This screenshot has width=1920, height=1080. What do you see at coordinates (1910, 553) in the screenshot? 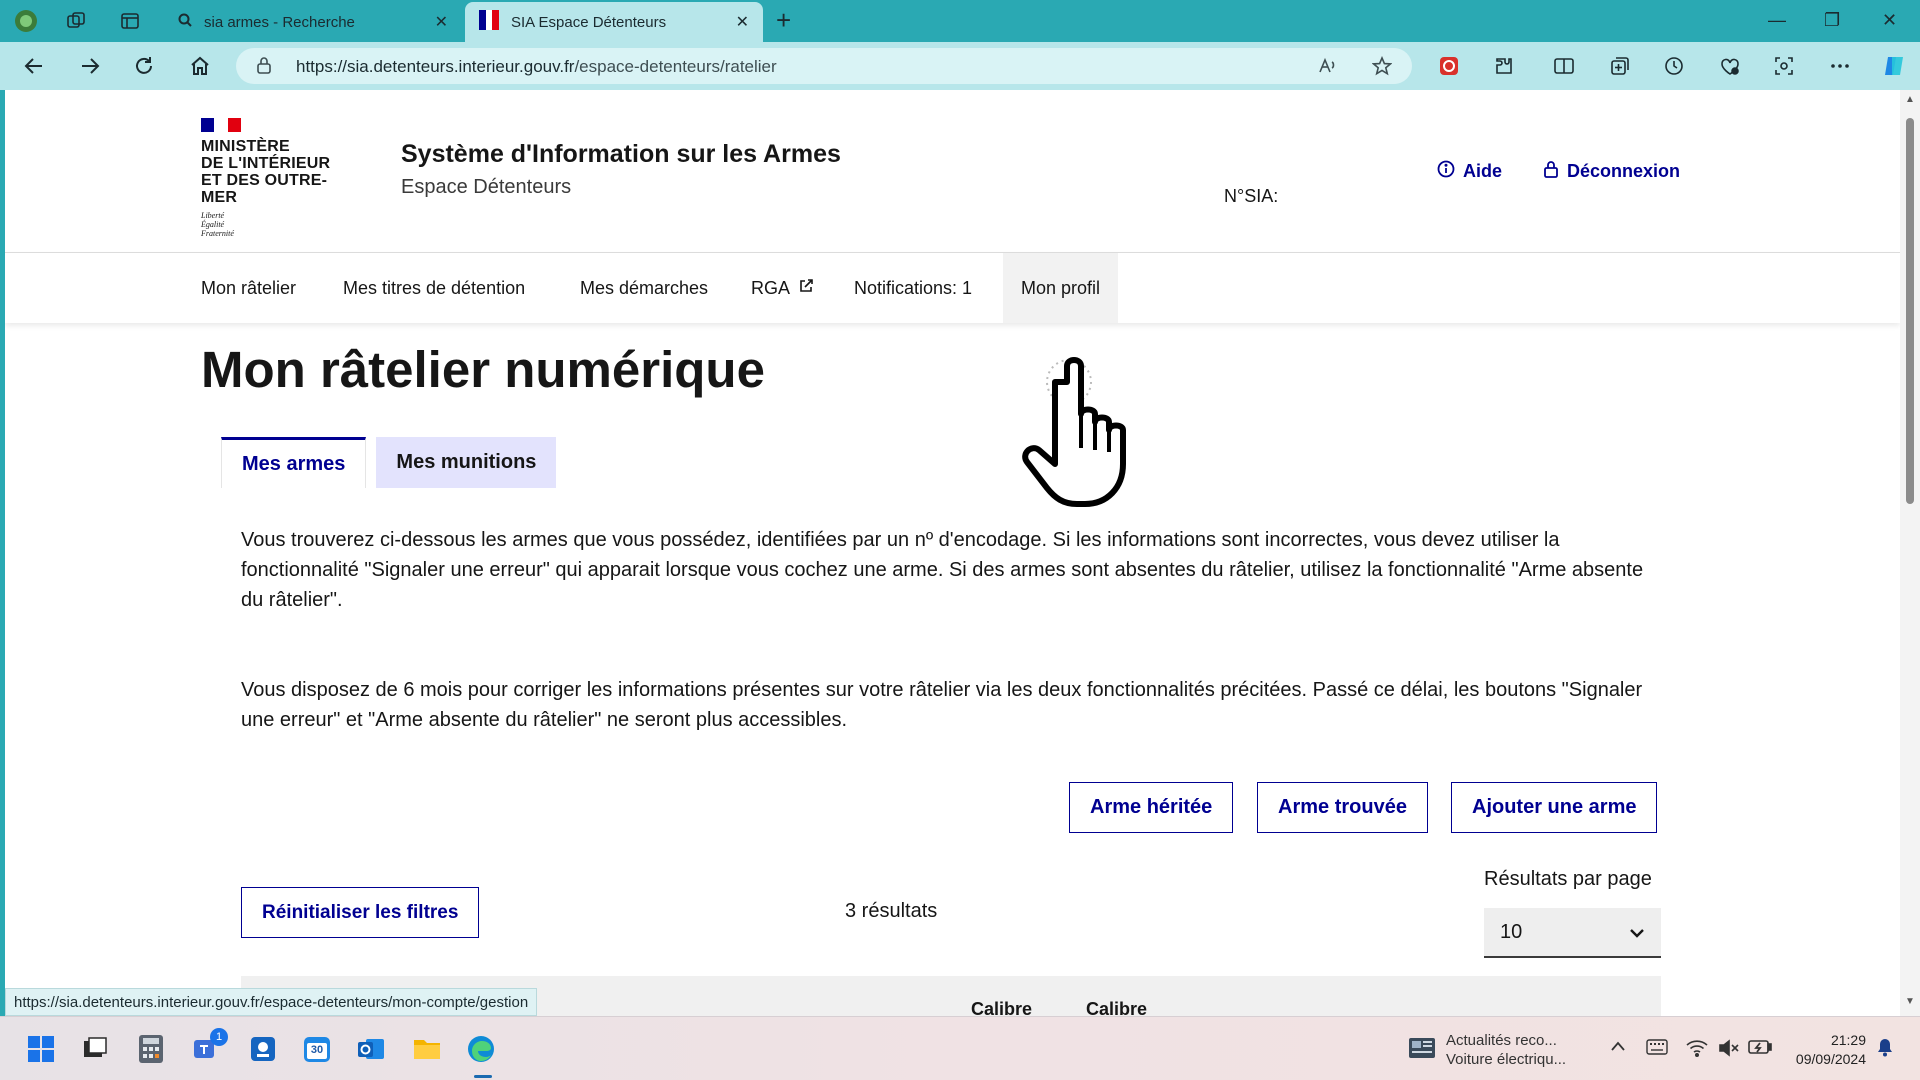
I see `page-scrollbar: ▲ ▼` at bounding box center [1910, 553].